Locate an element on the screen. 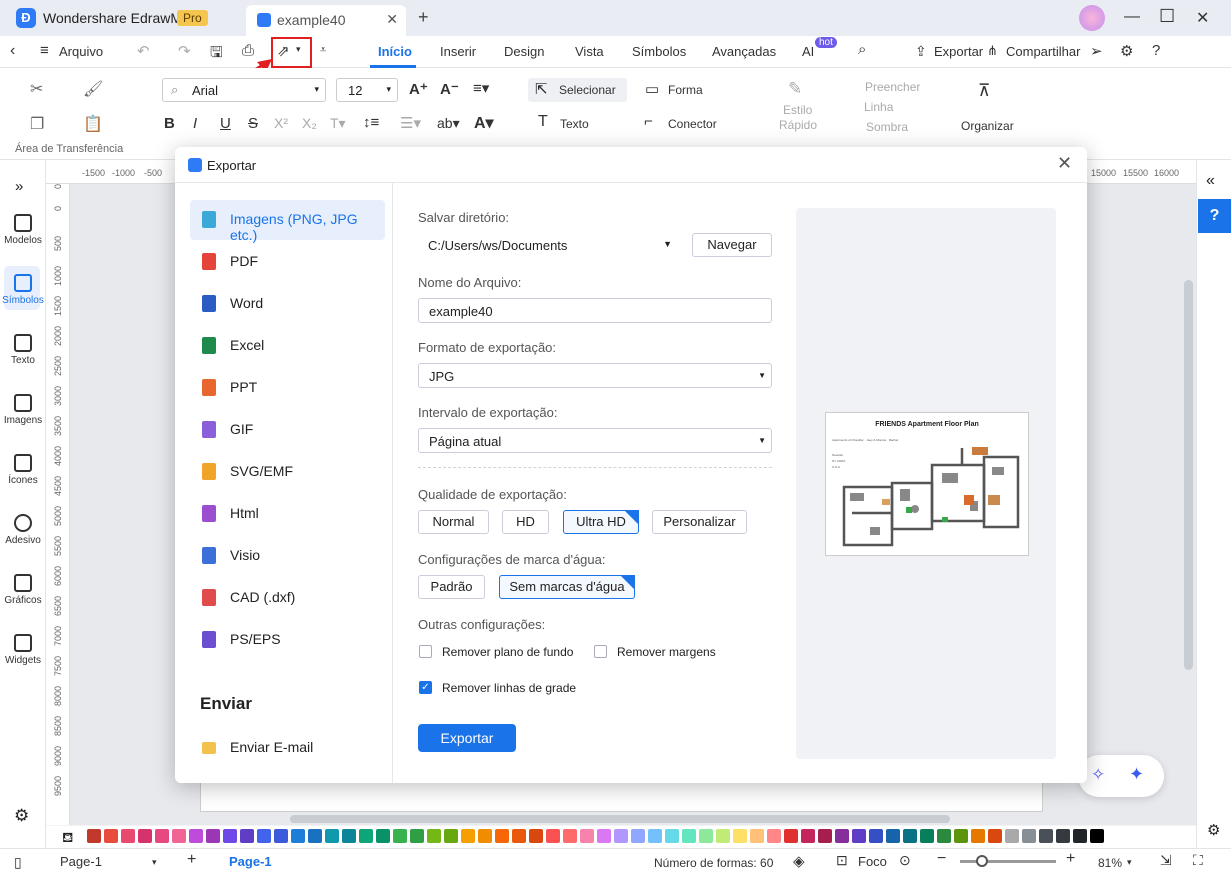  fill-button: Preencher is located at coordinates (892, 87).